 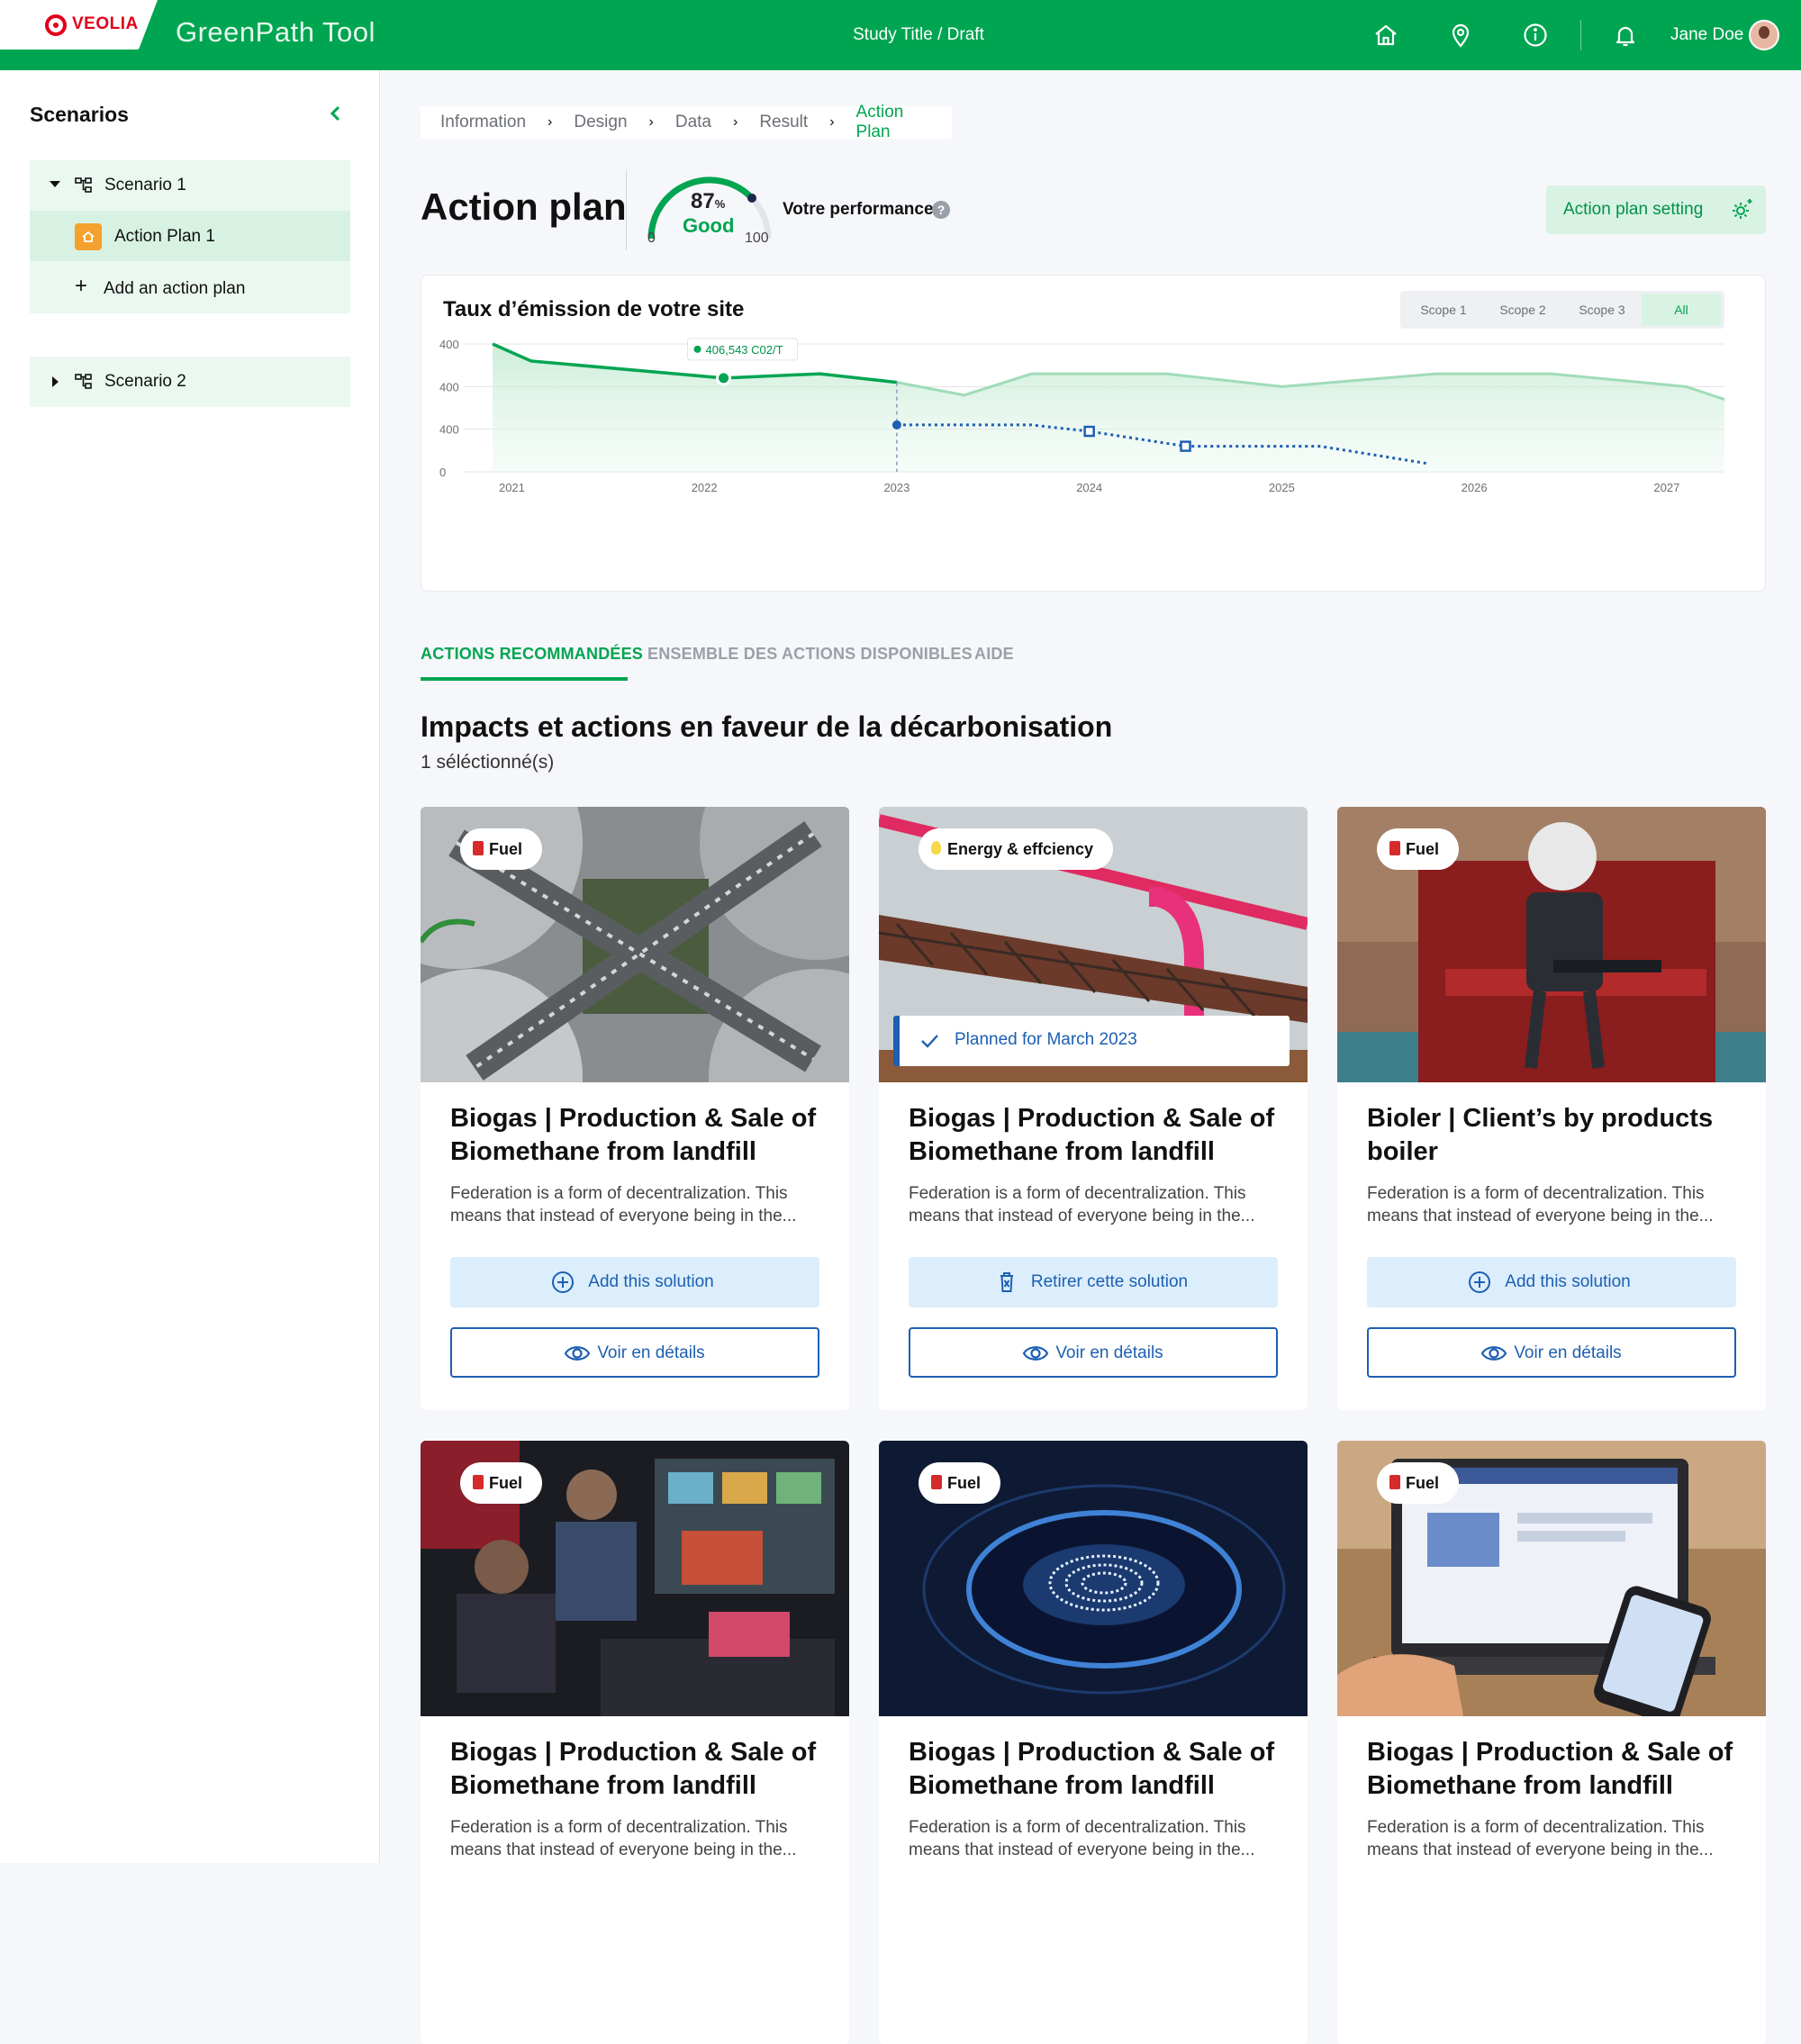 What do you see at coordinates (783, 122) in the screenshot?
I see `breadcrumb-result: Result` at bounding box center [783, 122].